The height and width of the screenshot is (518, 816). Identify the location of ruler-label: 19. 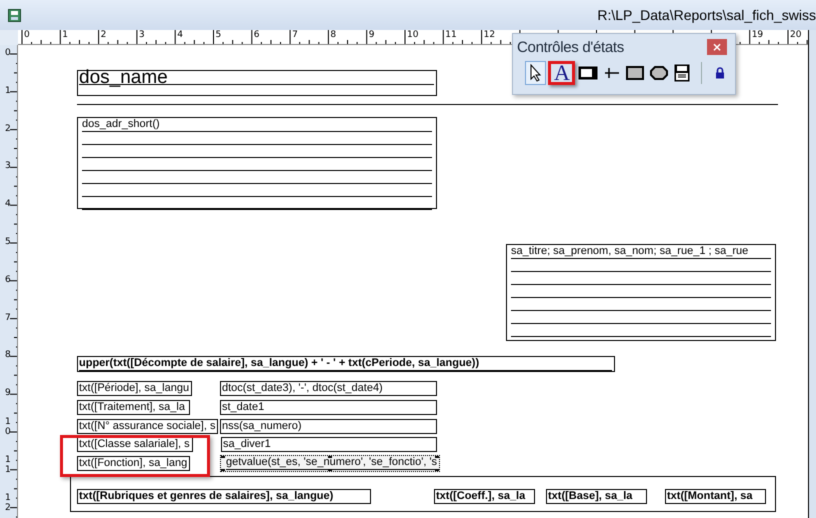
(758, 35).